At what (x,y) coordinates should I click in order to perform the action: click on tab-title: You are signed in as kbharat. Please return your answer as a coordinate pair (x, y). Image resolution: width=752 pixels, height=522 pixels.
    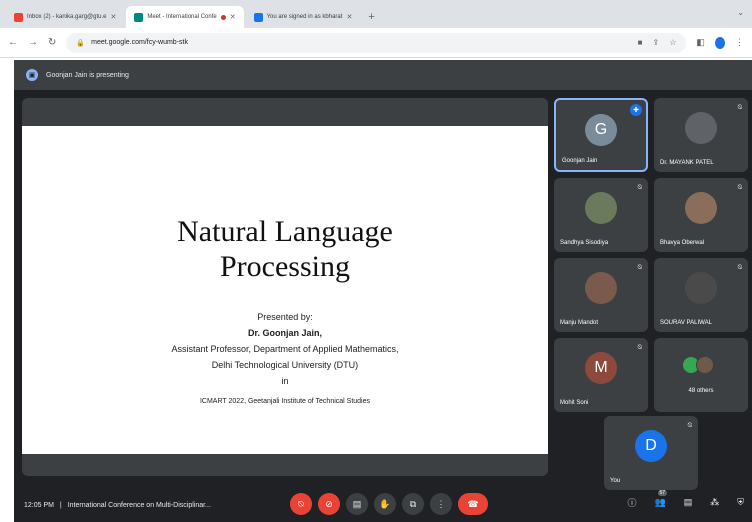
    Looking at the image, I should click on (304, 17).